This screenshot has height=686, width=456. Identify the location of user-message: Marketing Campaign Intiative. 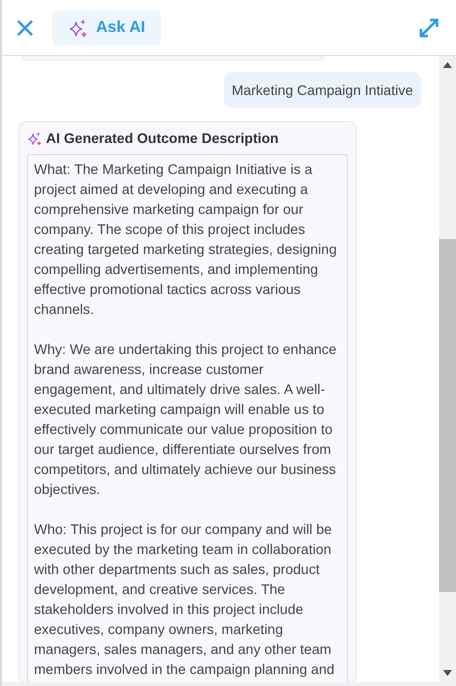
(322, 90).